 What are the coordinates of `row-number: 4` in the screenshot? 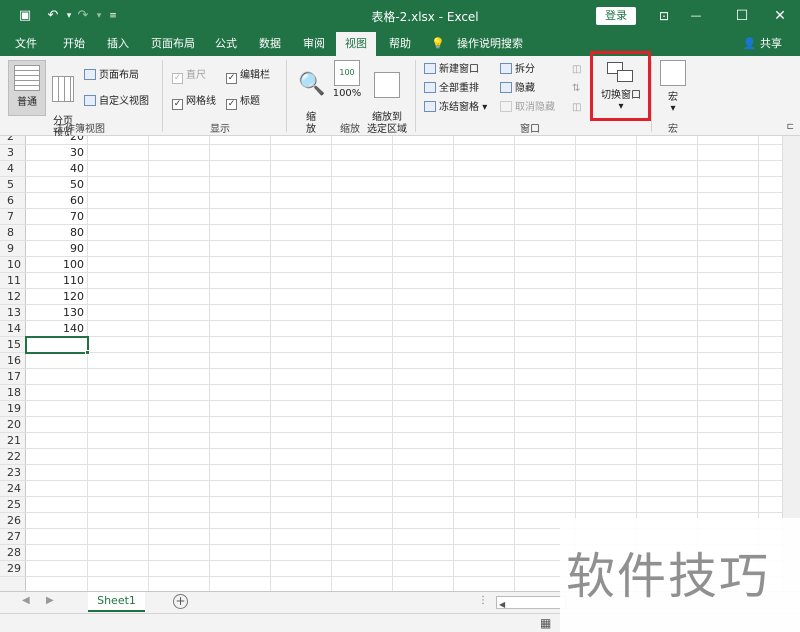 It's located at (13, 169).